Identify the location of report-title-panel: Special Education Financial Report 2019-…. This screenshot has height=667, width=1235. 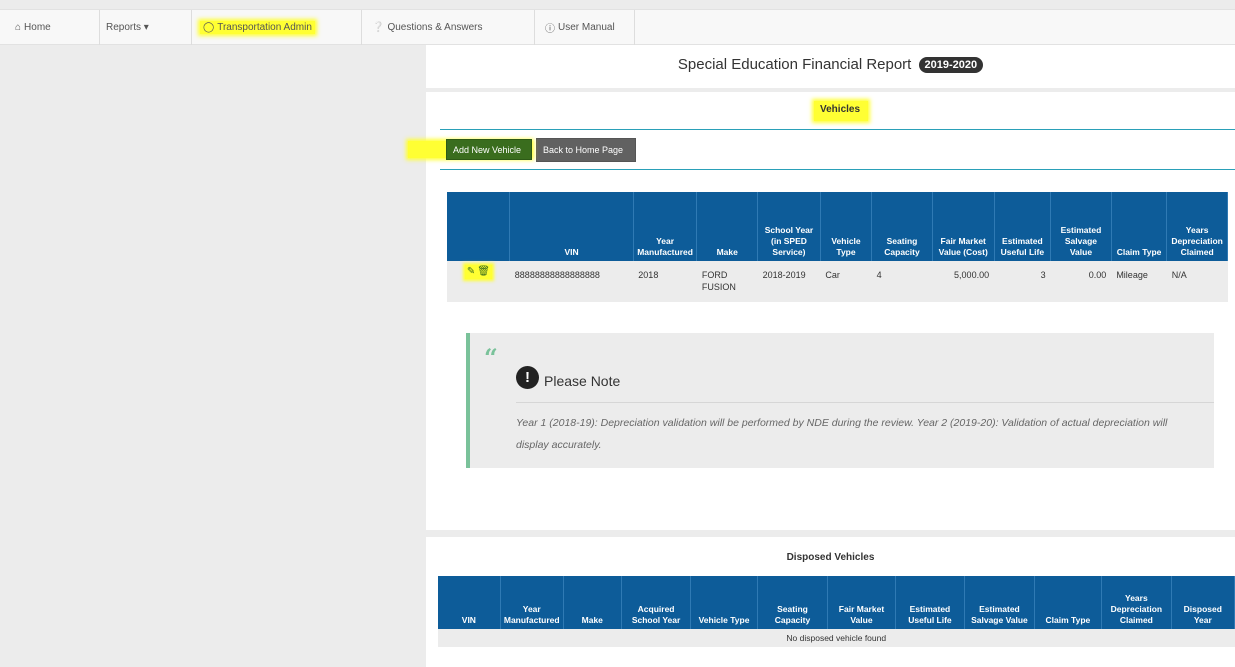
(830, 66).